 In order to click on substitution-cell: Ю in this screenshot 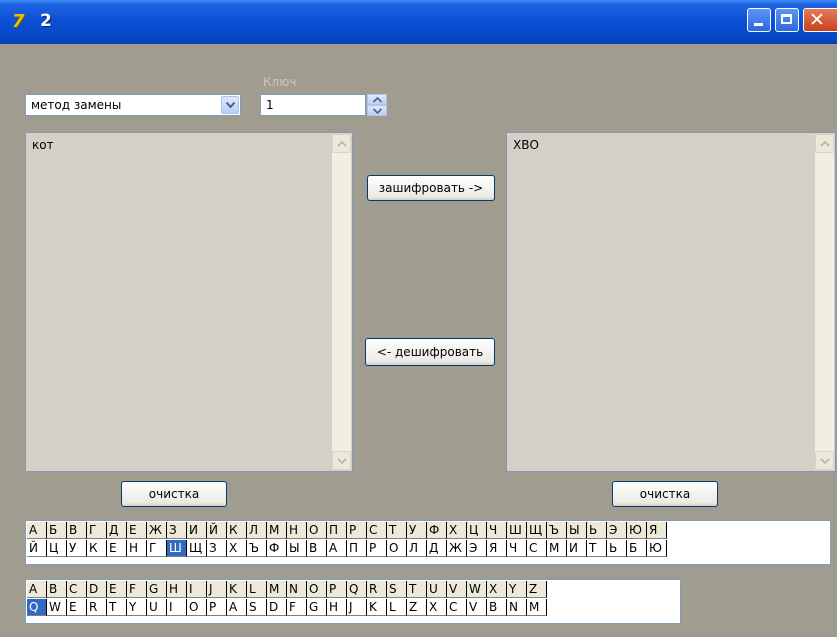, I will do `click(657, 548)`.